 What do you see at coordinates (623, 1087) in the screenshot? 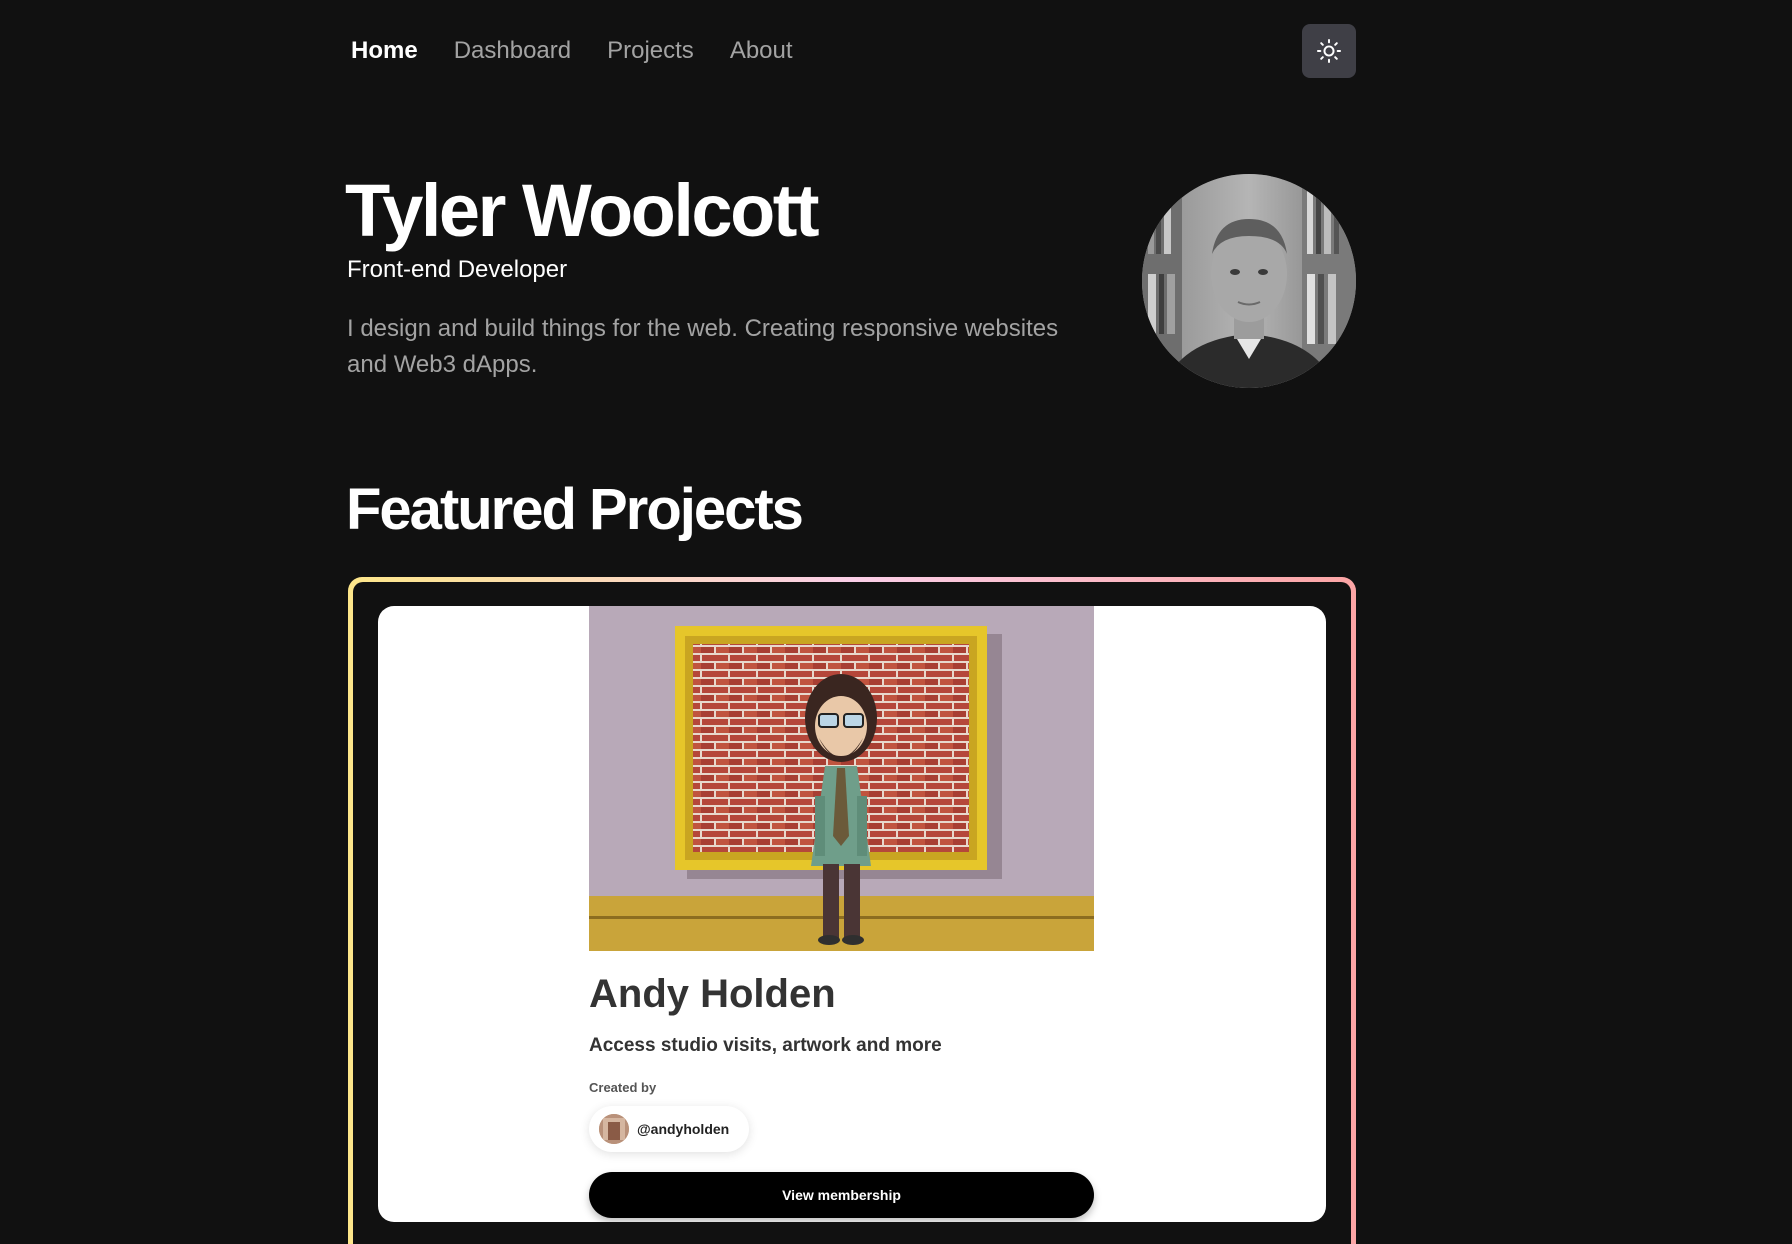
I see `created-by-label: Created by` at bounding box center [623, 1087].